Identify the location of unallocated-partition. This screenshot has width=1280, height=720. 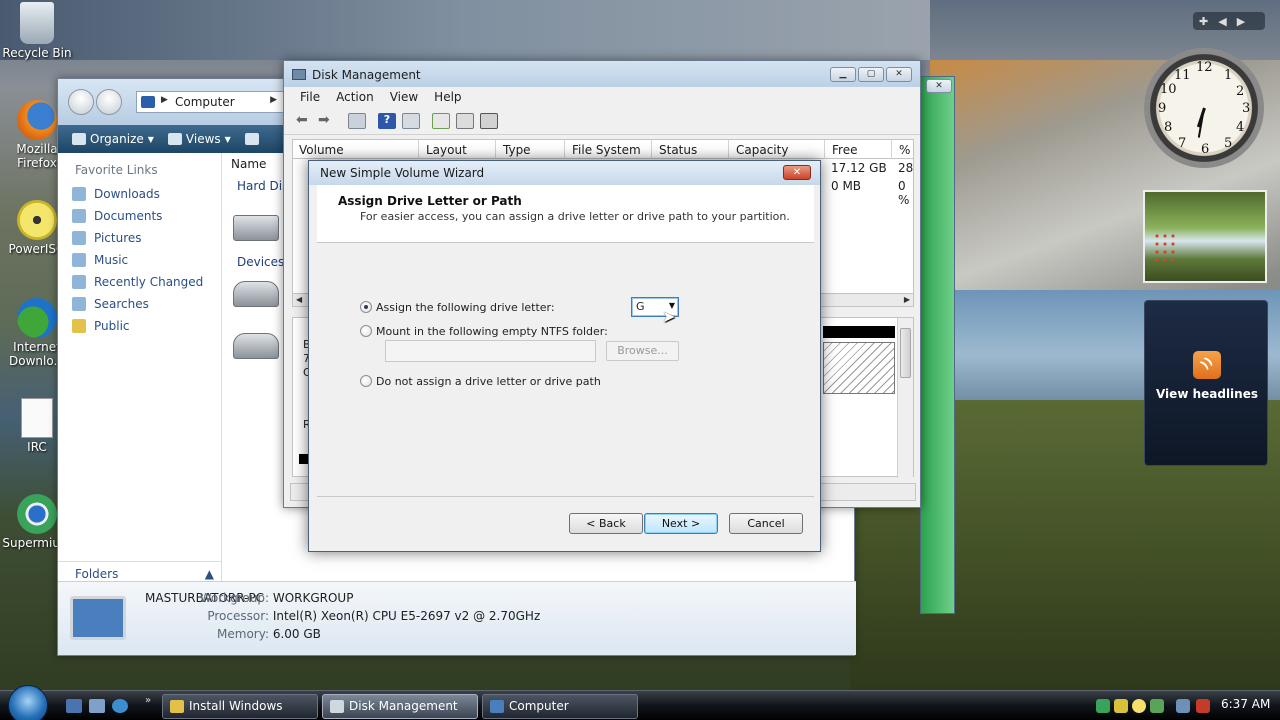
(859, 368).